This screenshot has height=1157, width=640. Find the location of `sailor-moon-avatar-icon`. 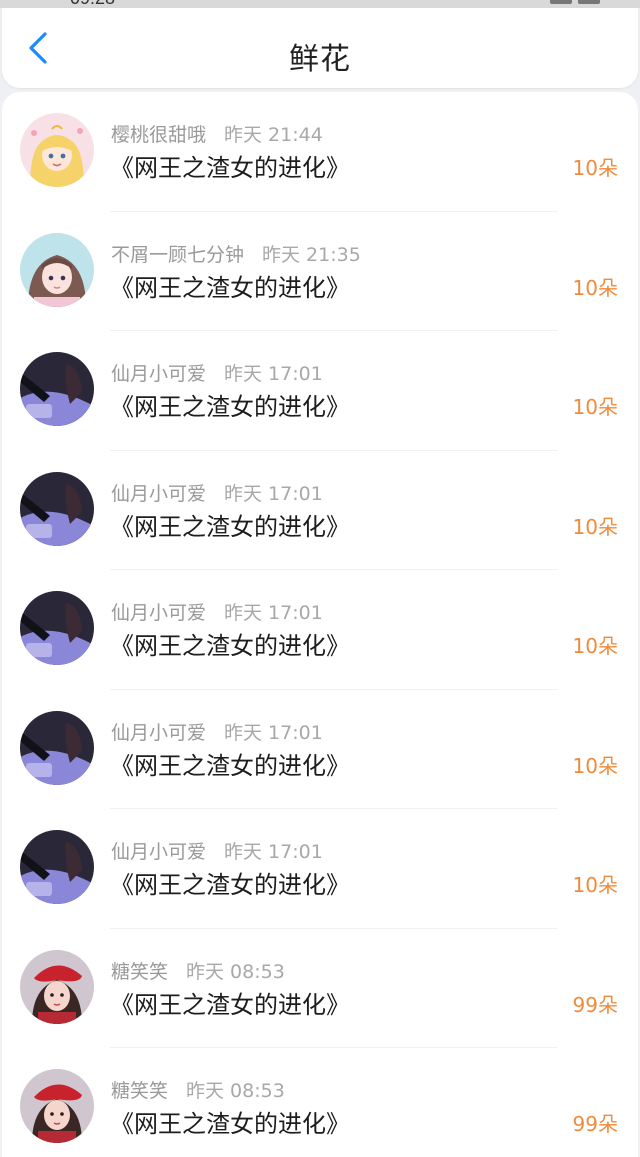

sailor-moon-avatar-icon is located at coordinates (57, 150).